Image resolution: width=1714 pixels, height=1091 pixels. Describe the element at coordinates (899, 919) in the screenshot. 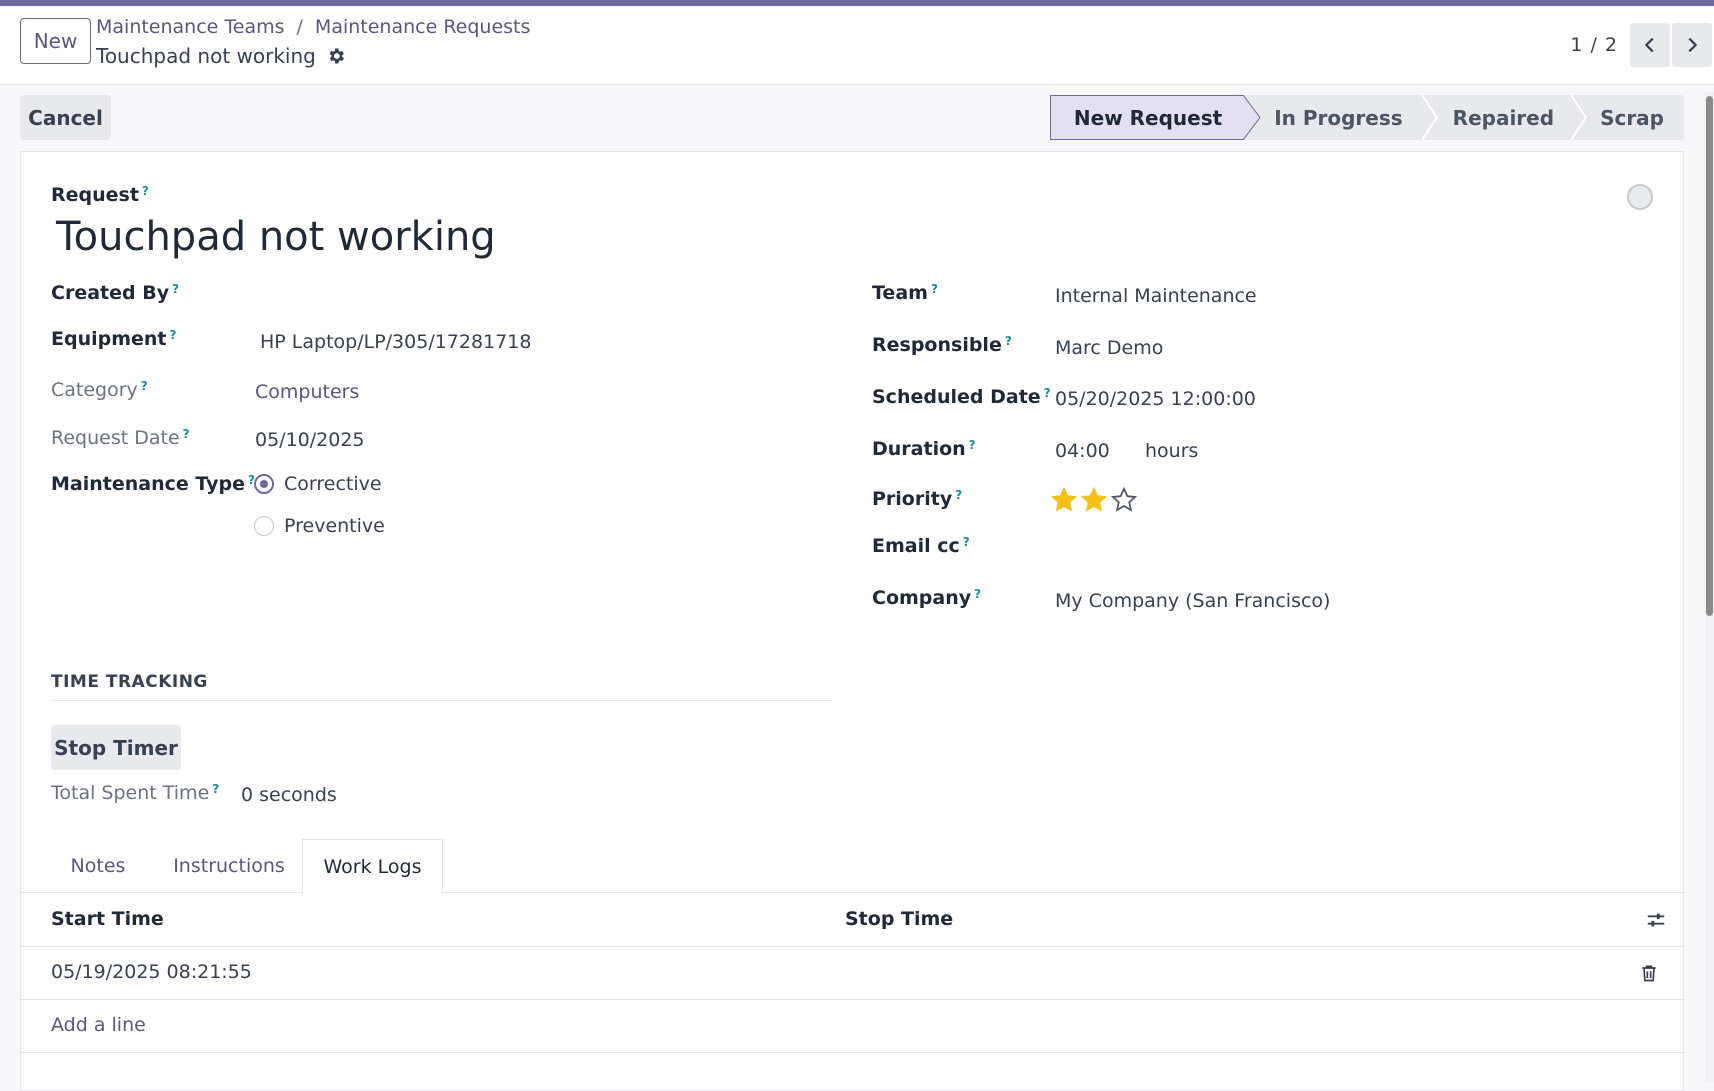

I see `column-stop-time: Stop Time` at that location.